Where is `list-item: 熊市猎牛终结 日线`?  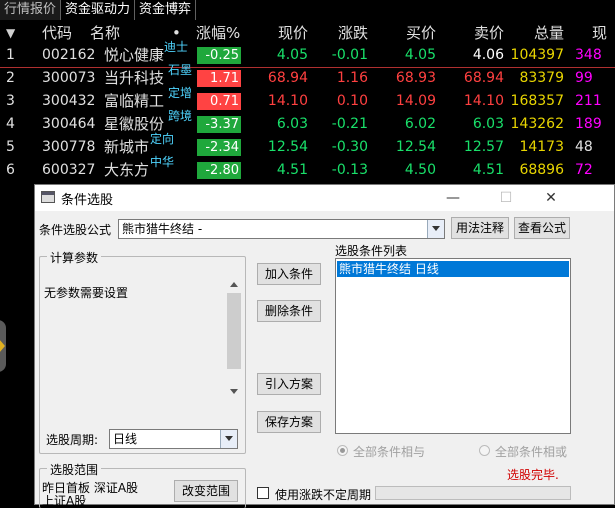 list-item: 熊市猎牛终结 日线 is located at coordinates (453, 269).